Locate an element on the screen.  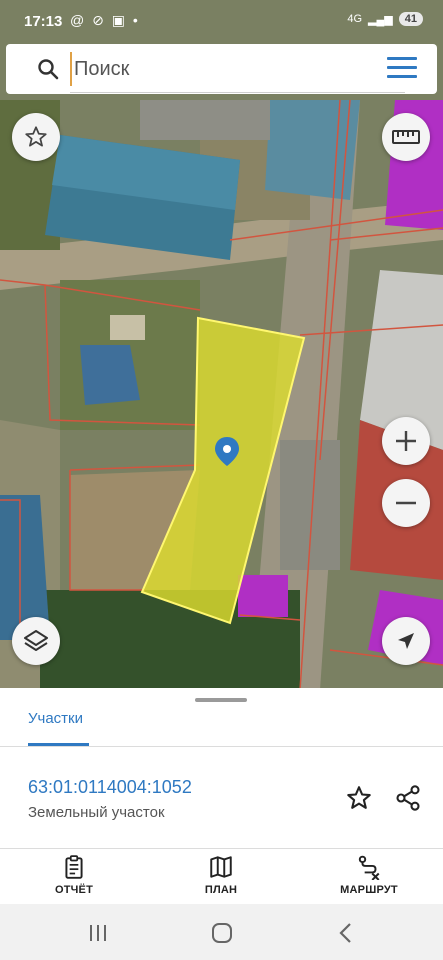
search-input is located at coordinates (230, 69).